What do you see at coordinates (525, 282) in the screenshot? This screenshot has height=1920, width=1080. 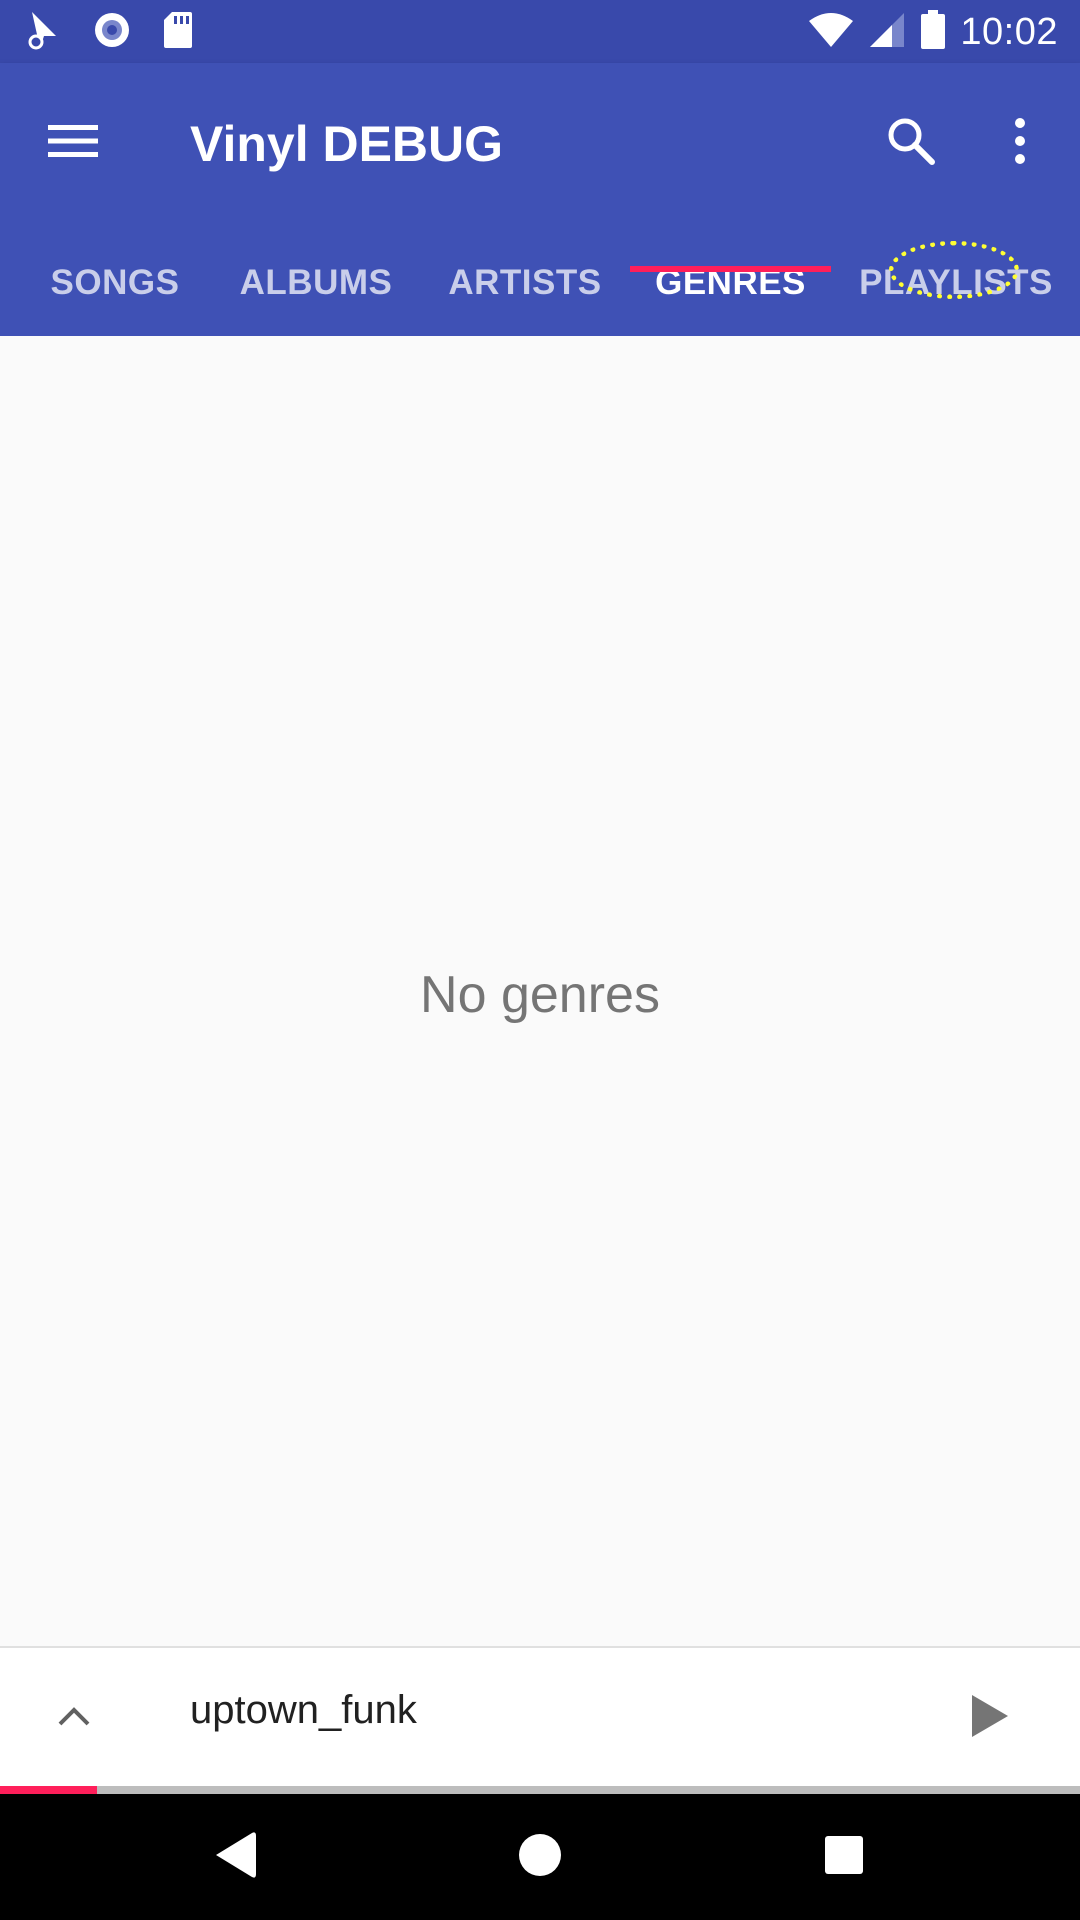 I see `tab-artists: ARTISTS` at bounding box center [525, 282].